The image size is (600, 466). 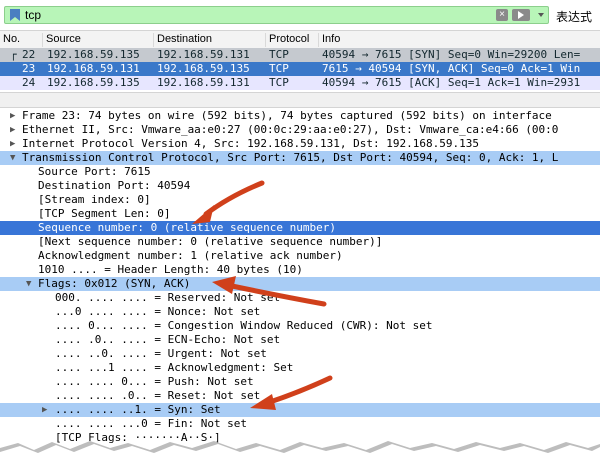 I want to click on packet-list-header: No. Source Destination Protocol Info, so click(x=300, y=39).